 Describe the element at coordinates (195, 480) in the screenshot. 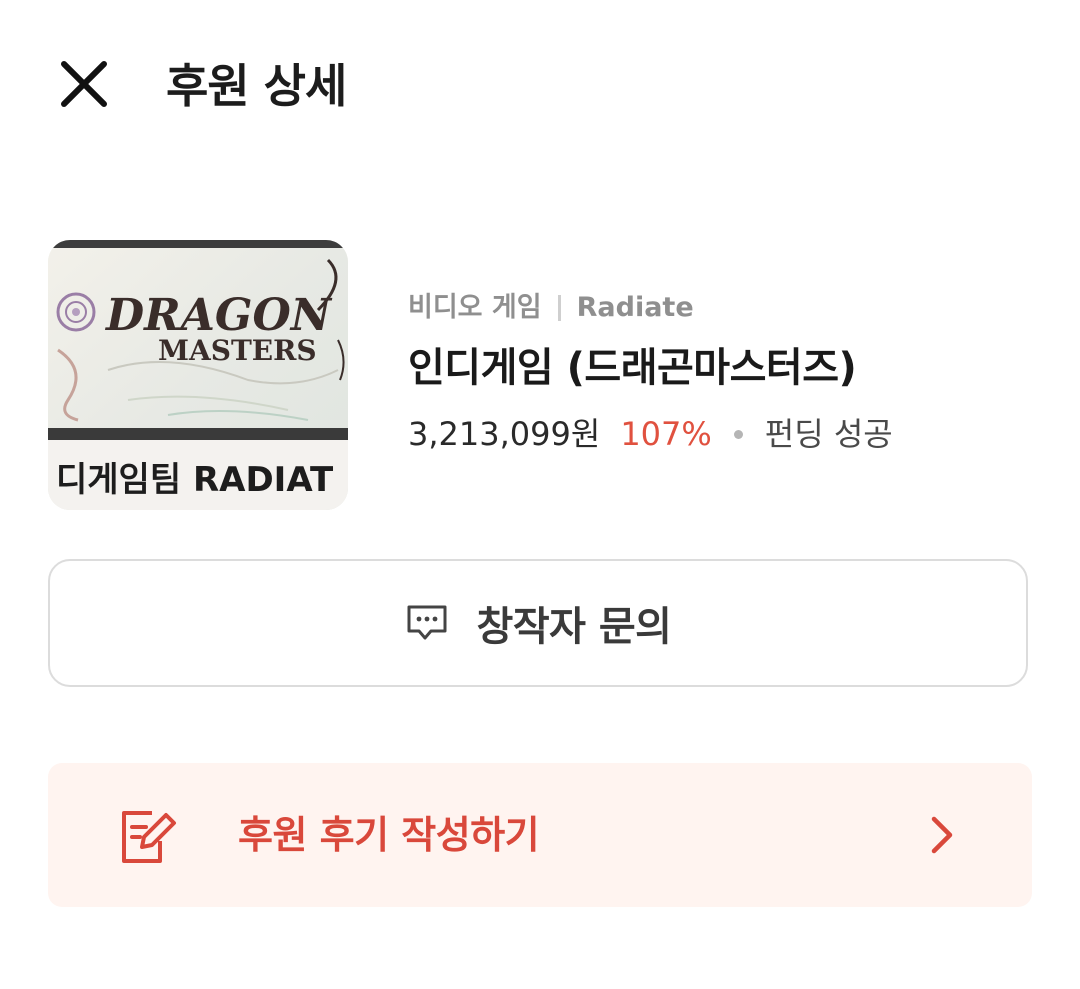

I see `thumbnail-caption: 디게임팀 RADIAT` at that location.